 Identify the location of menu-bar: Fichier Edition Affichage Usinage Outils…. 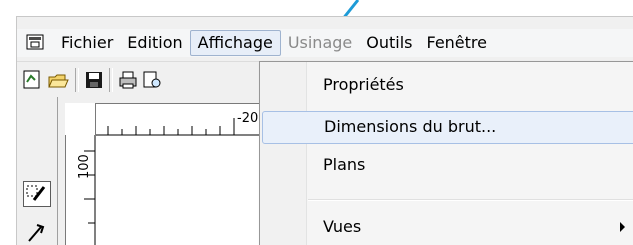
(325, 43).